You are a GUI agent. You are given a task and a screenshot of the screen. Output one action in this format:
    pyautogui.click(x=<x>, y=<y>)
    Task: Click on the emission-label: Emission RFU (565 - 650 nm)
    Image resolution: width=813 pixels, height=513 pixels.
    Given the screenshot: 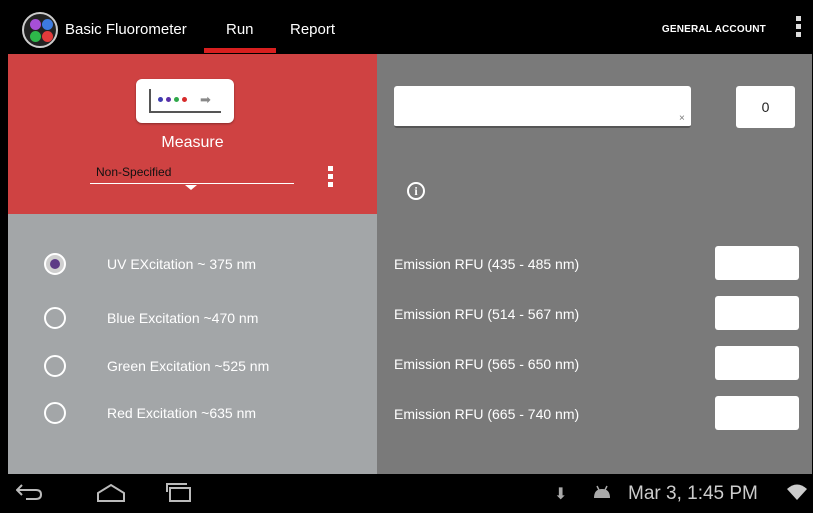 What is the action you would take?
    pyautogui.click(x=487, y=364)
    